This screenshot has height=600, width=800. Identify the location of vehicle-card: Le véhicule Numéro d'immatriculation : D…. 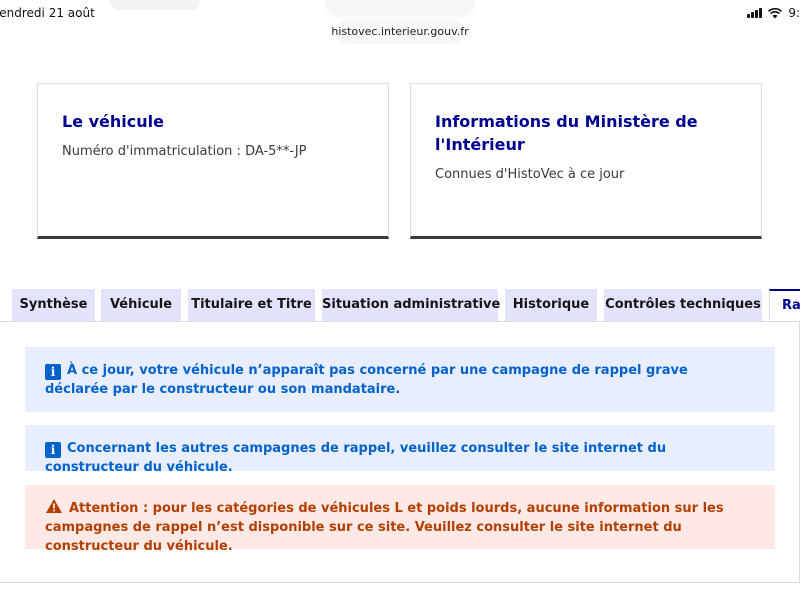
(213, 161).